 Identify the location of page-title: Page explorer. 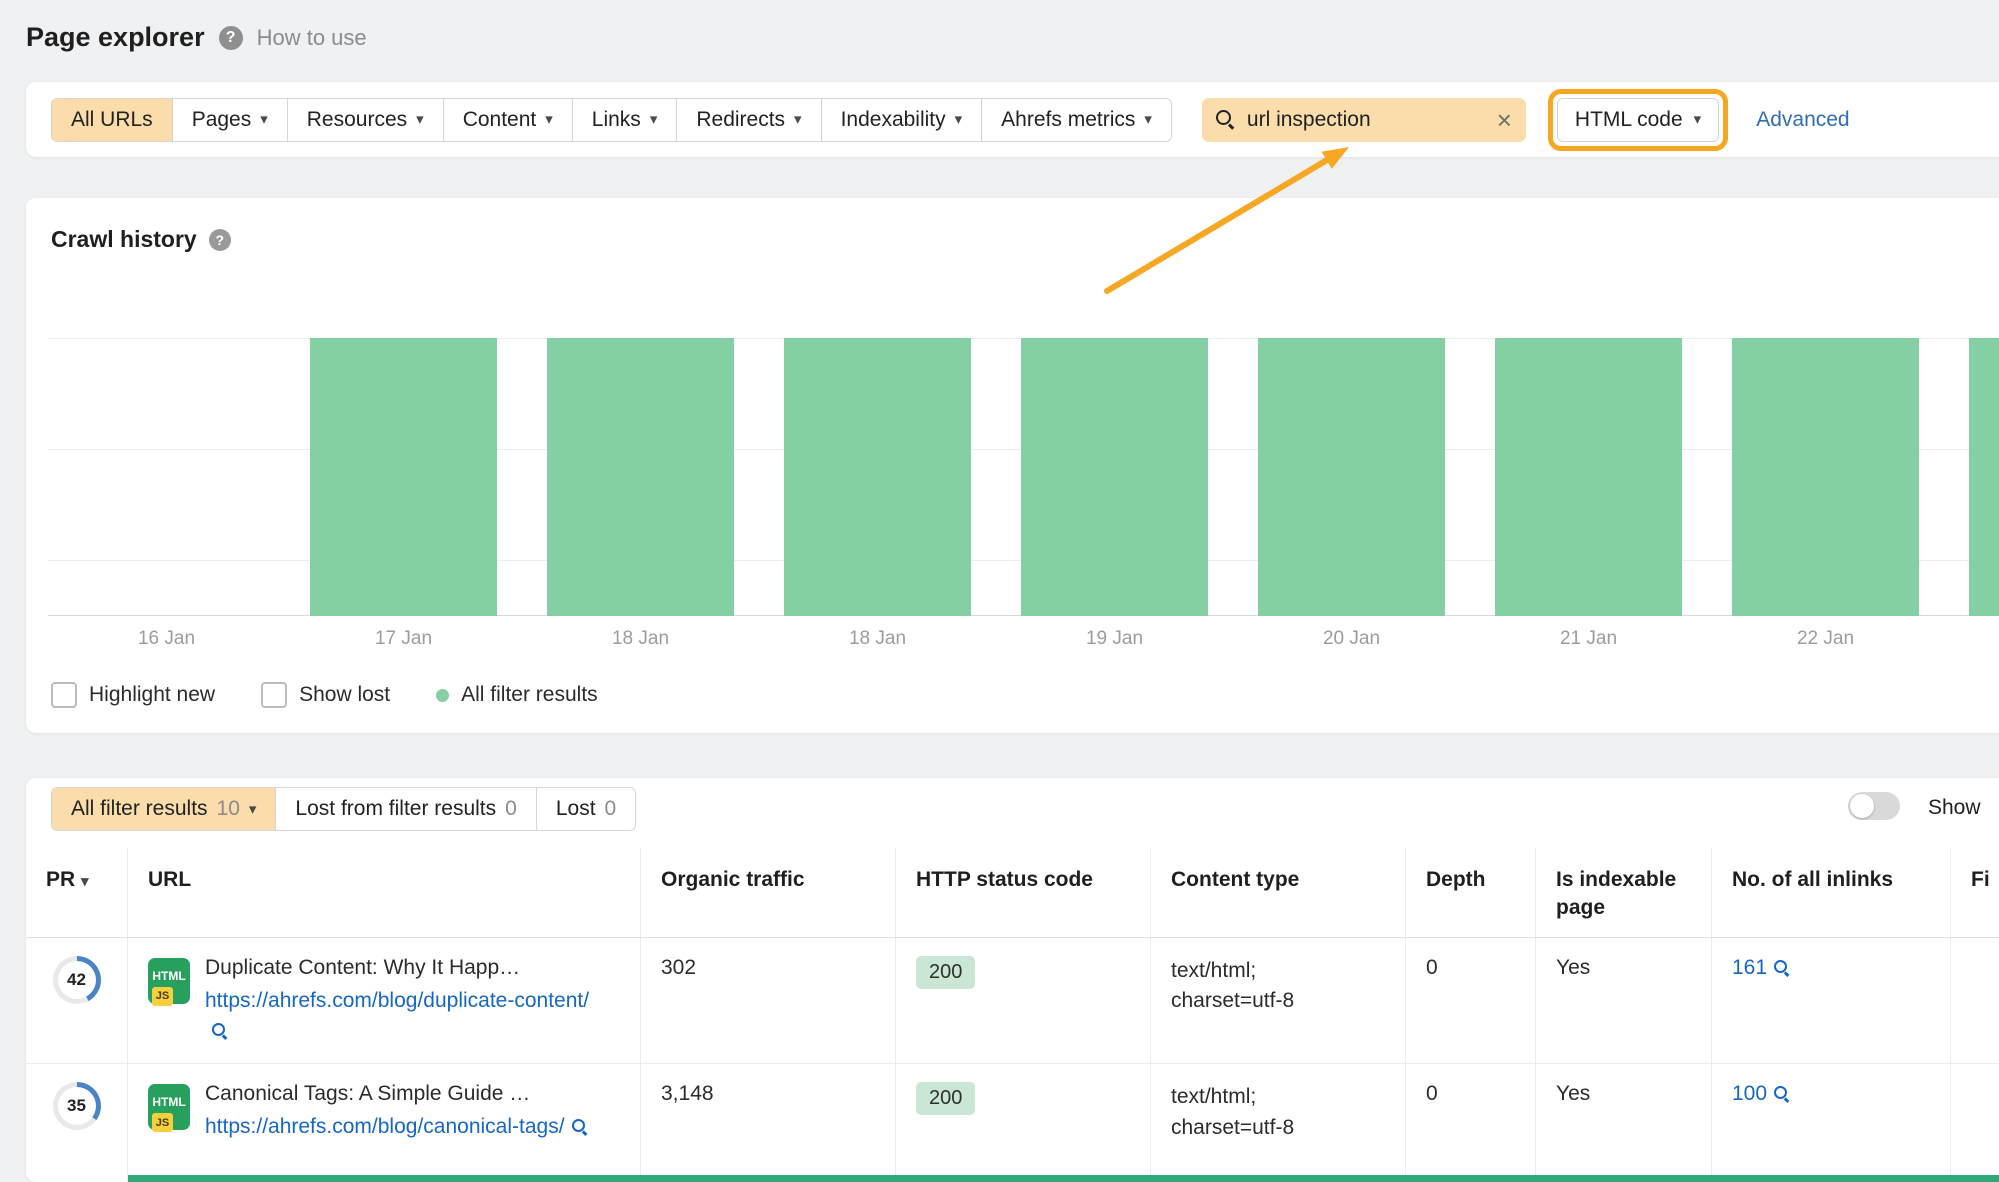
(115, 37).